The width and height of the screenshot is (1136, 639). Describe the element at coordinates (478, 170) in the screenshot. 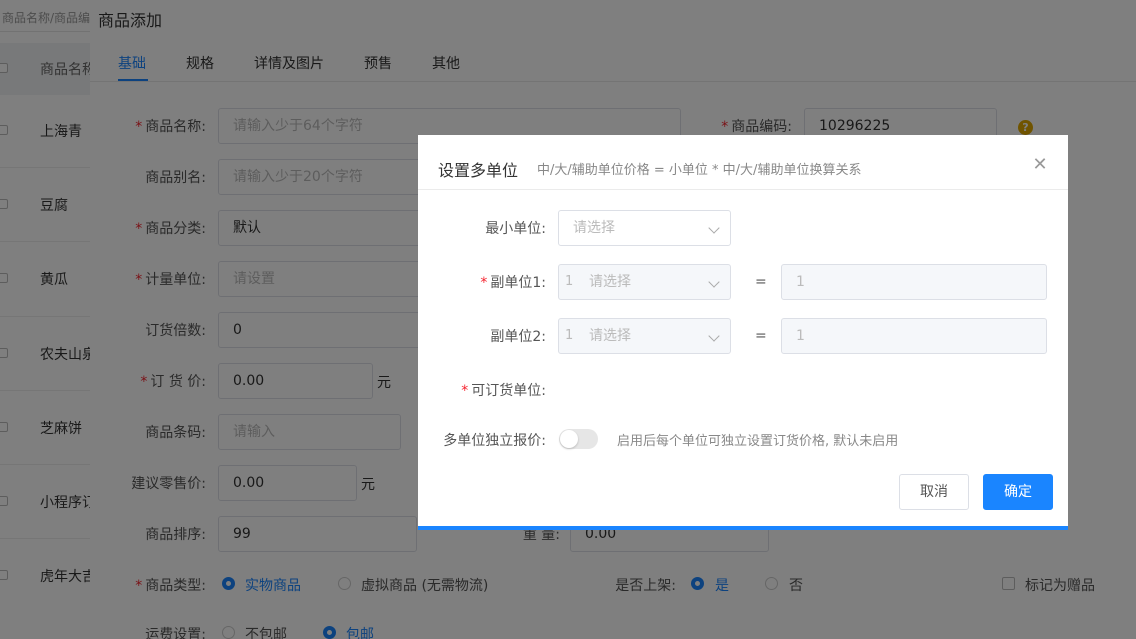

I see `dialog-title: 设置多单位` at that location.